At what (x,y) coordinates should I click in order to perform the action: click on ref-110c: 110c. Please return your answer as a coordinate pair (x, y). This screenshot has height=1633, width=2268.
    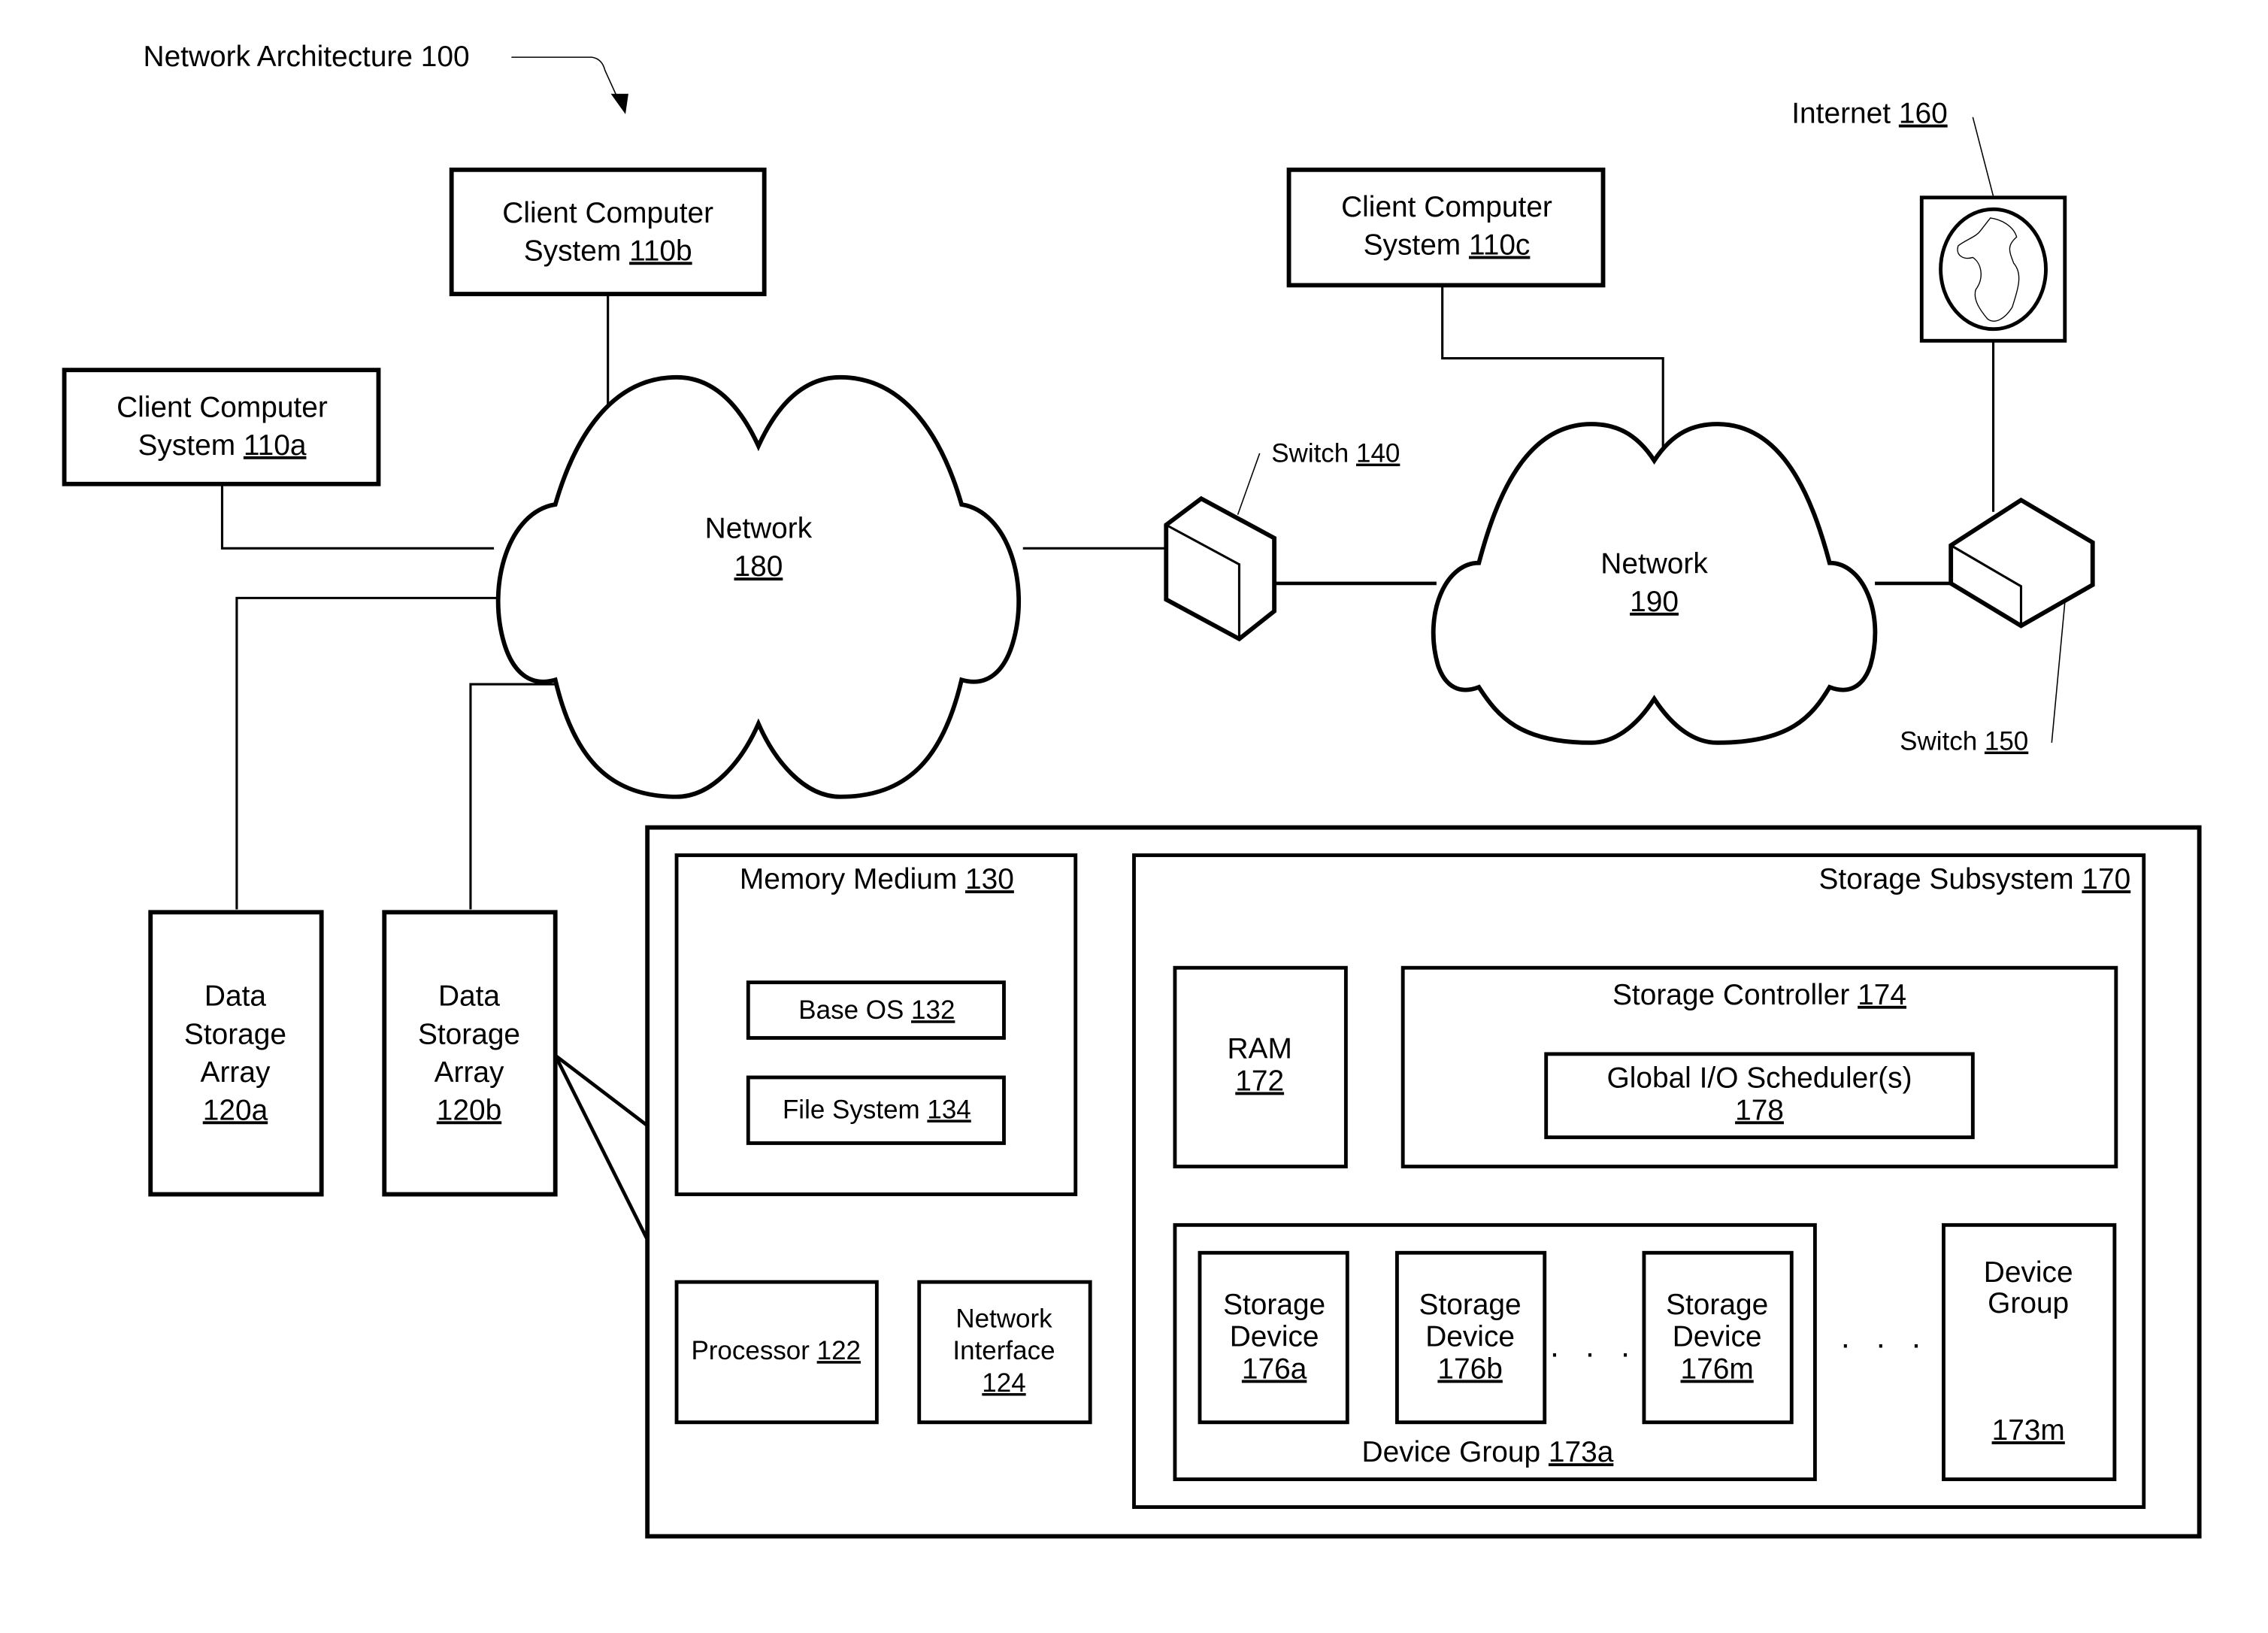
    Looking at the image, I should click on (1499, 245).